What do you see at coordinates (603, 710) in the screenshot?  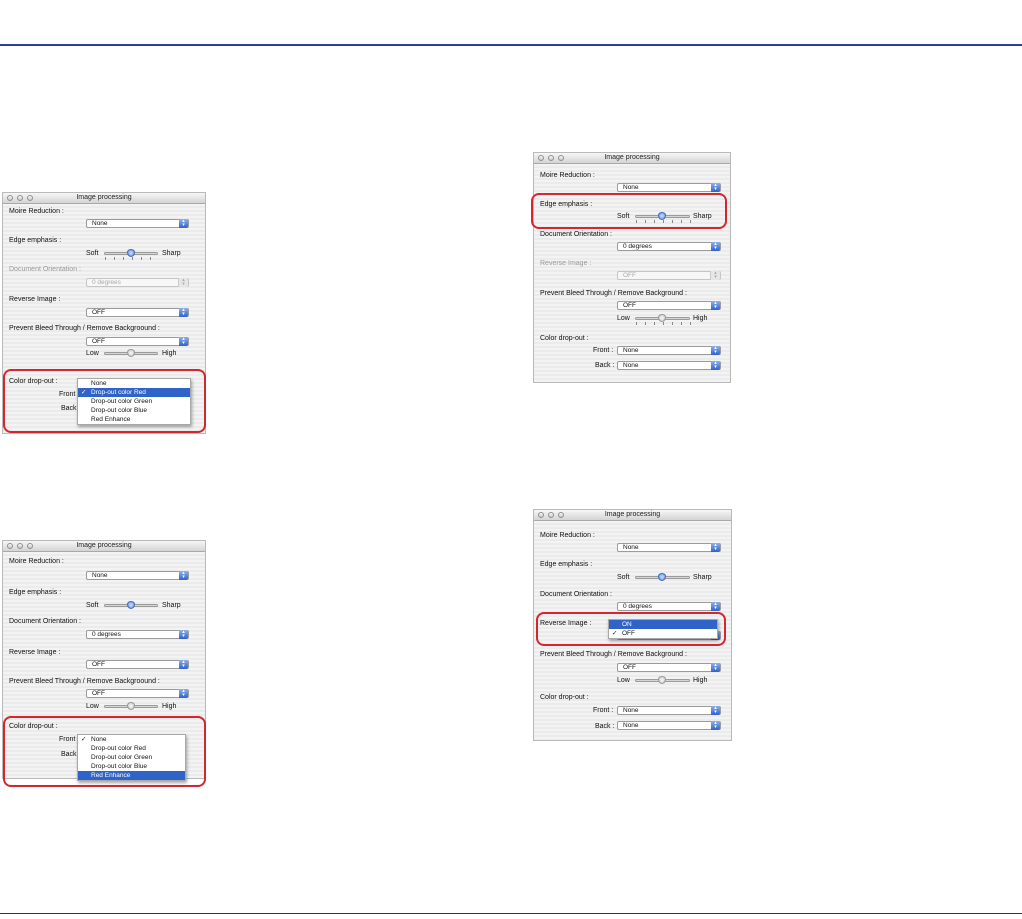 I see `front-label: Front :` at bounding box center [603, 710].